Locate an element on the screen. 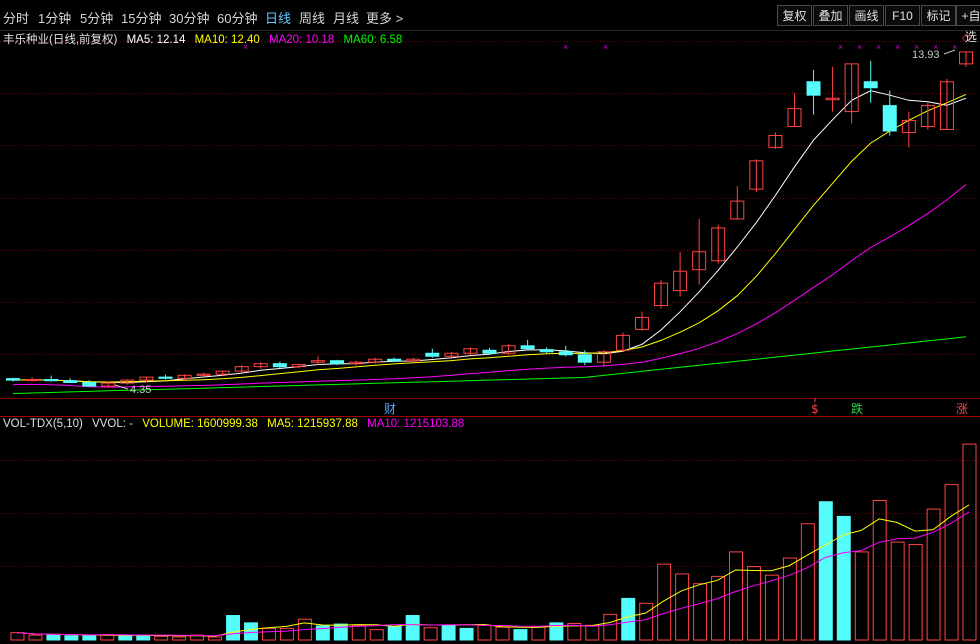 Image resolution: width=980 pixels, height=644 pixels. volume-label: VOLUME: 1600999.38 is located at coordinates (200, 424).